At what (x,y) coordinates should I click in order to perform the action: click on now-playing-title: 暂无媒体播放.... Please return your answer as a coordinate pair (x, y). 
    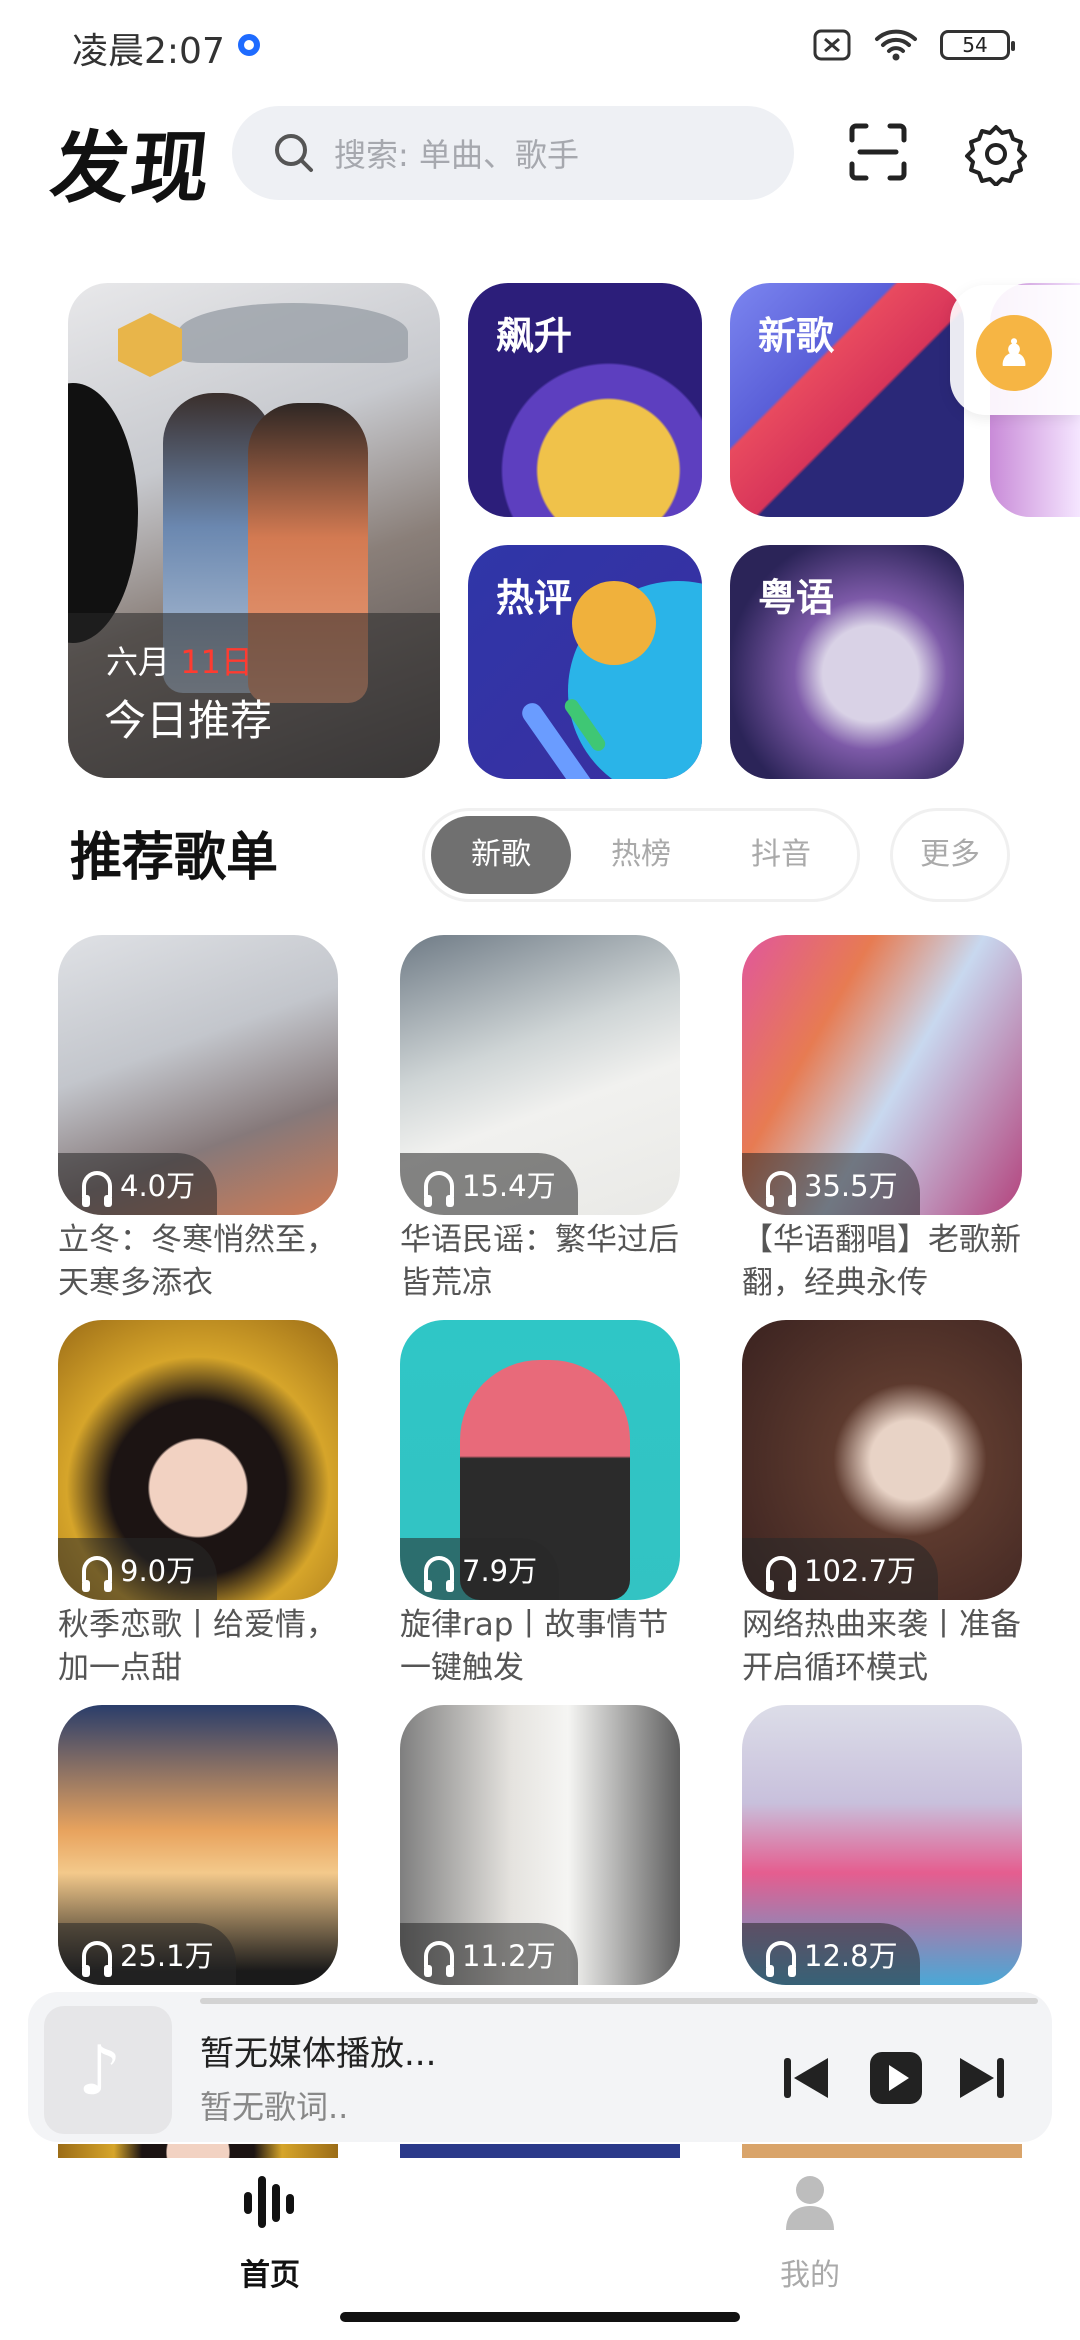
    Looking at the image, I should click on (318, 2054).